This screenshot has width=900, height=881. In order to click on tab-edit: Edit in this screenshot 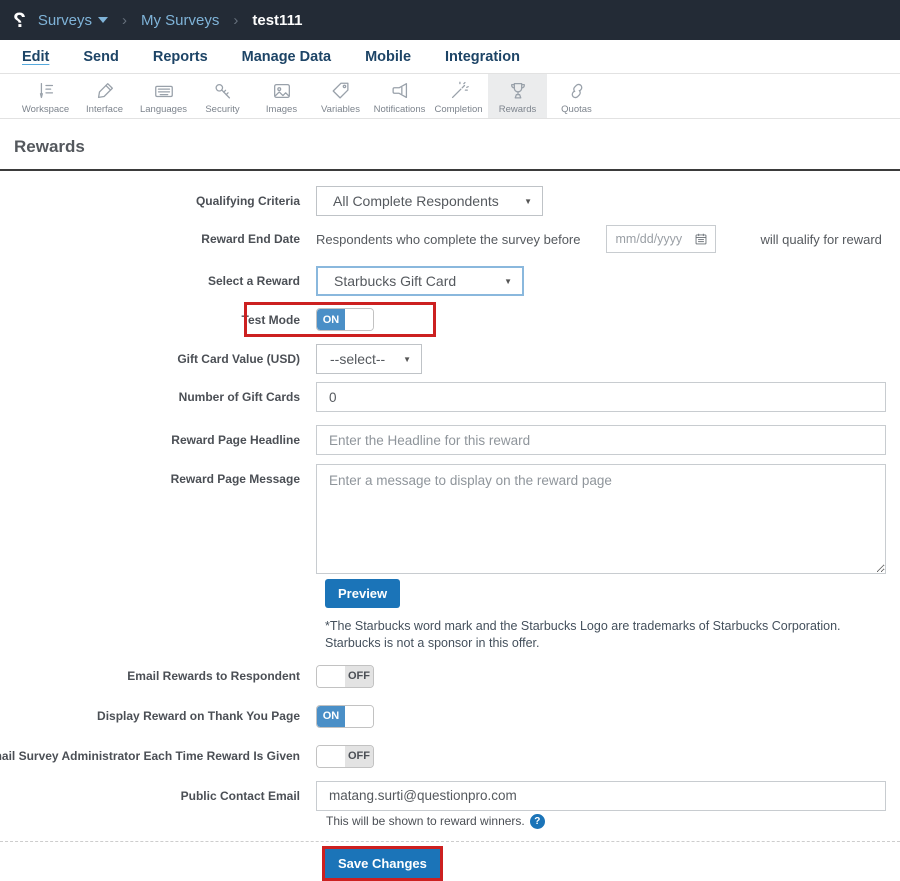, I will do `click(35, 57)`.